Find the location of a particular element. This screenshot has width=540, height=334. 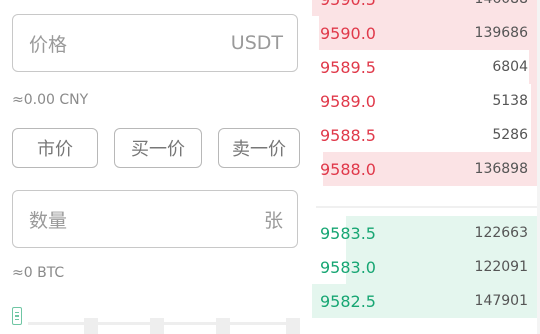

quantity-input: 数量 张 is located at coordinates (155, 219).